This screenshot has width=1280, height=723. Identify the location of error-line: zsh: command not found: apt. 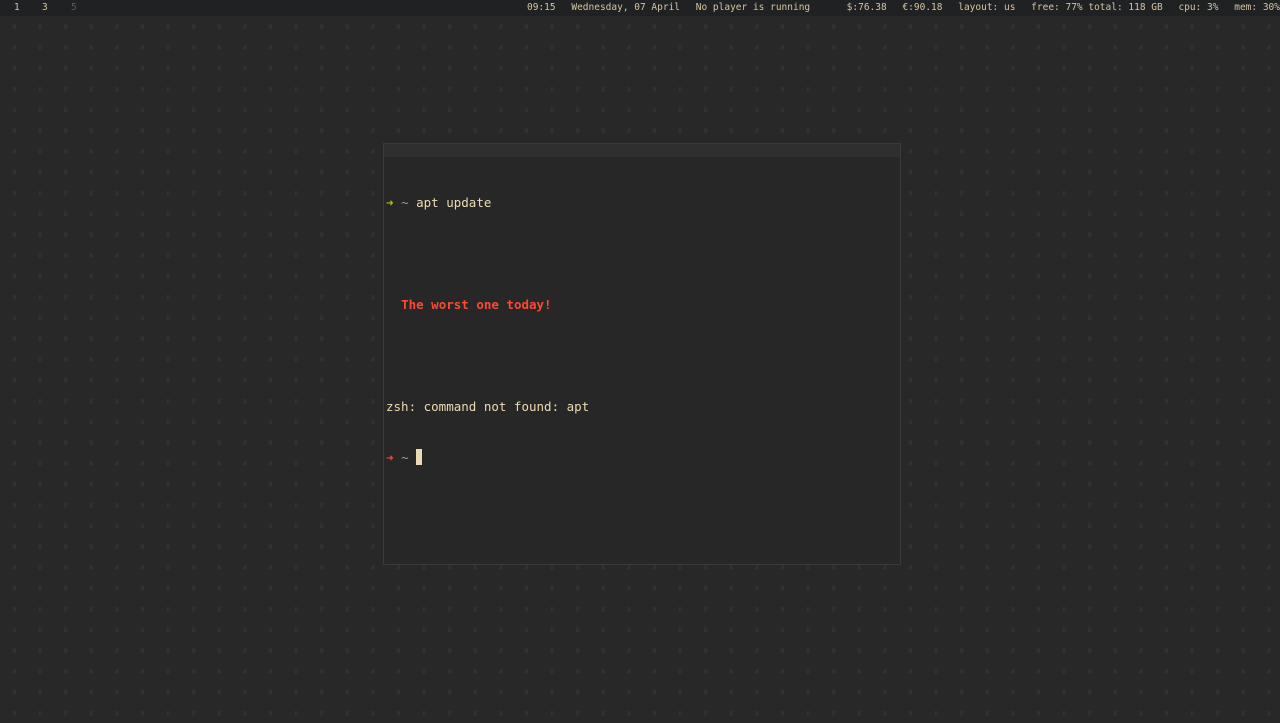
(642, 406).